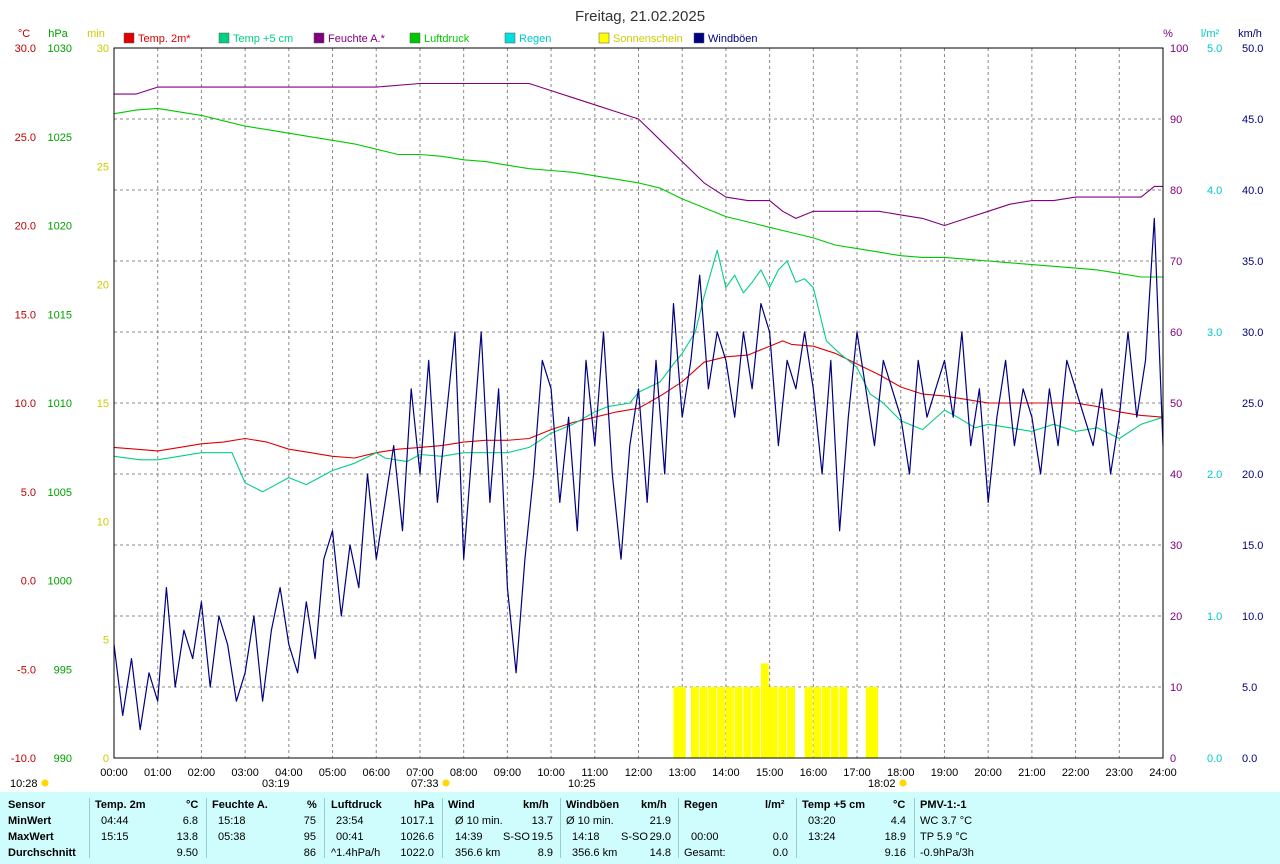  What do you see at coordinates (25, 138) in the screenshot?
I see `temp-tick-label: 25.0` at bounding box center [25, 138].